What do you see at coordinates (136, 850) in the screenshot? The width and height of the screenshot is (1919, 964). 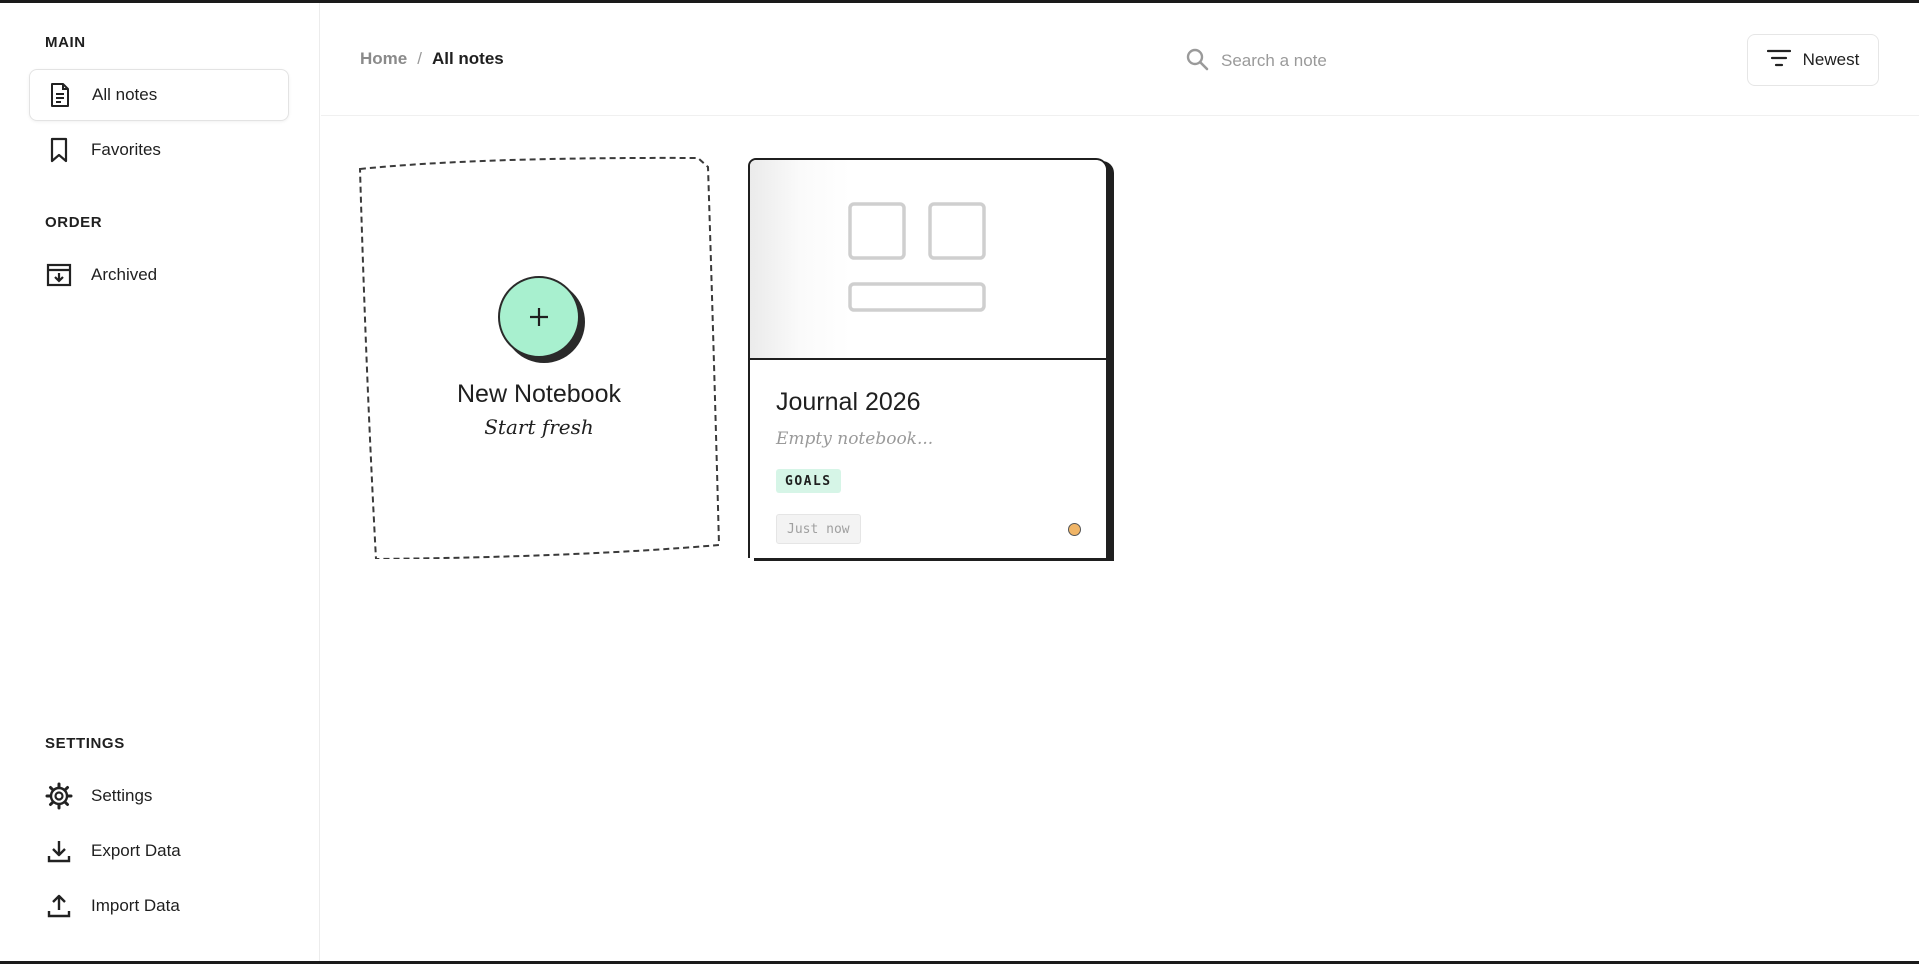 I see `sidebar-item-label: Export Data` at bounding box center [136, 850].